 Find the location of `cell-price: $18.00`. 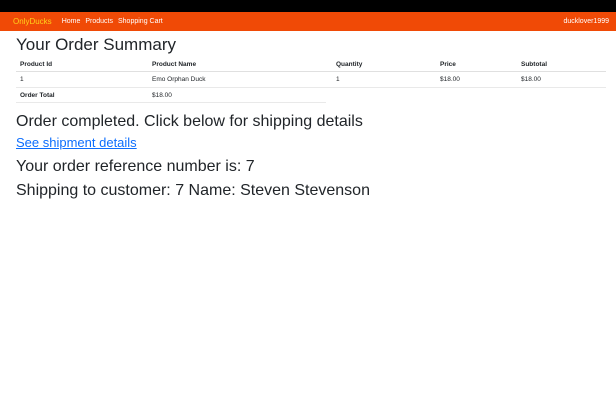

cell-price: $18.00 is located at coordinates (476, 79).